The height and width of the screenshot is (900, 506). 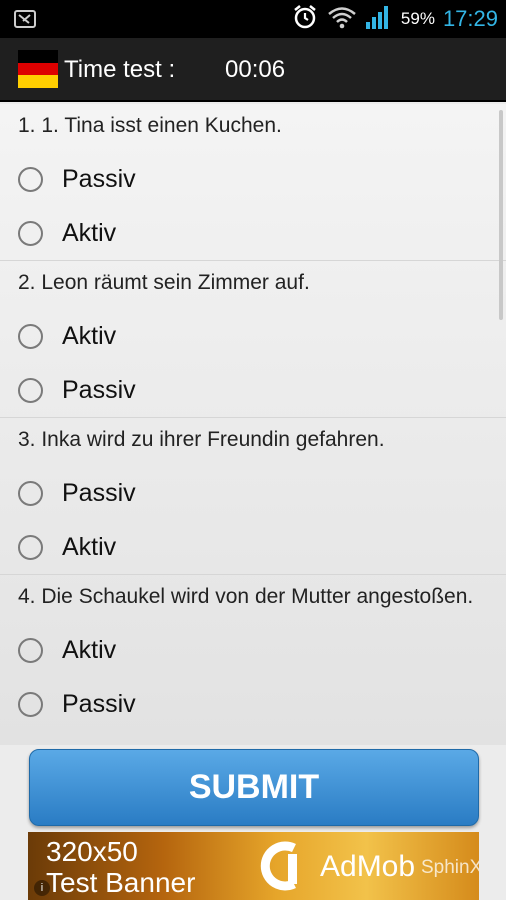 What do you see at coordinates (92, 851) in the screenshot?
I see `ad-text-size: 320x50` at bounding box center [92, 851].